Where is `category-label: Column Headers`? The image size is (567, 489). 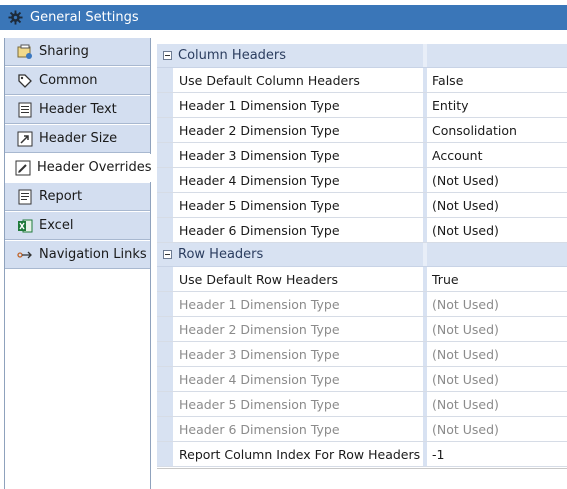 category-label: Column Headers is located at coordinates (232, 55).